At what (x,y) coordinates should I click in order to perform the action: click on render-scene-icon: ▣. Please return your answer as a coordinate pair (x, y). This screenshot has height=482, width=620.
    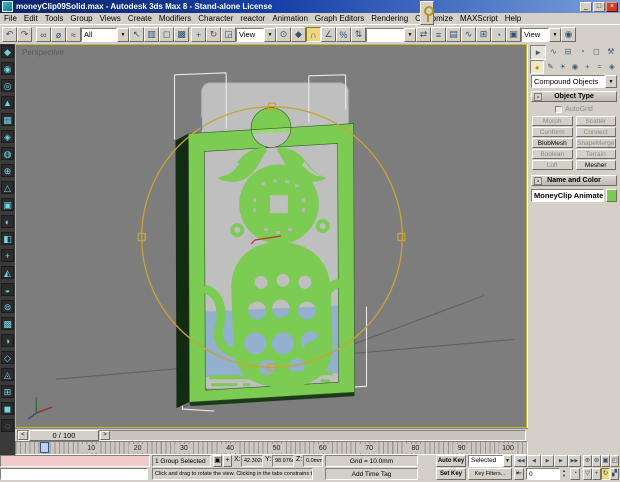
    Looking at the image, I should click on (513, 34).